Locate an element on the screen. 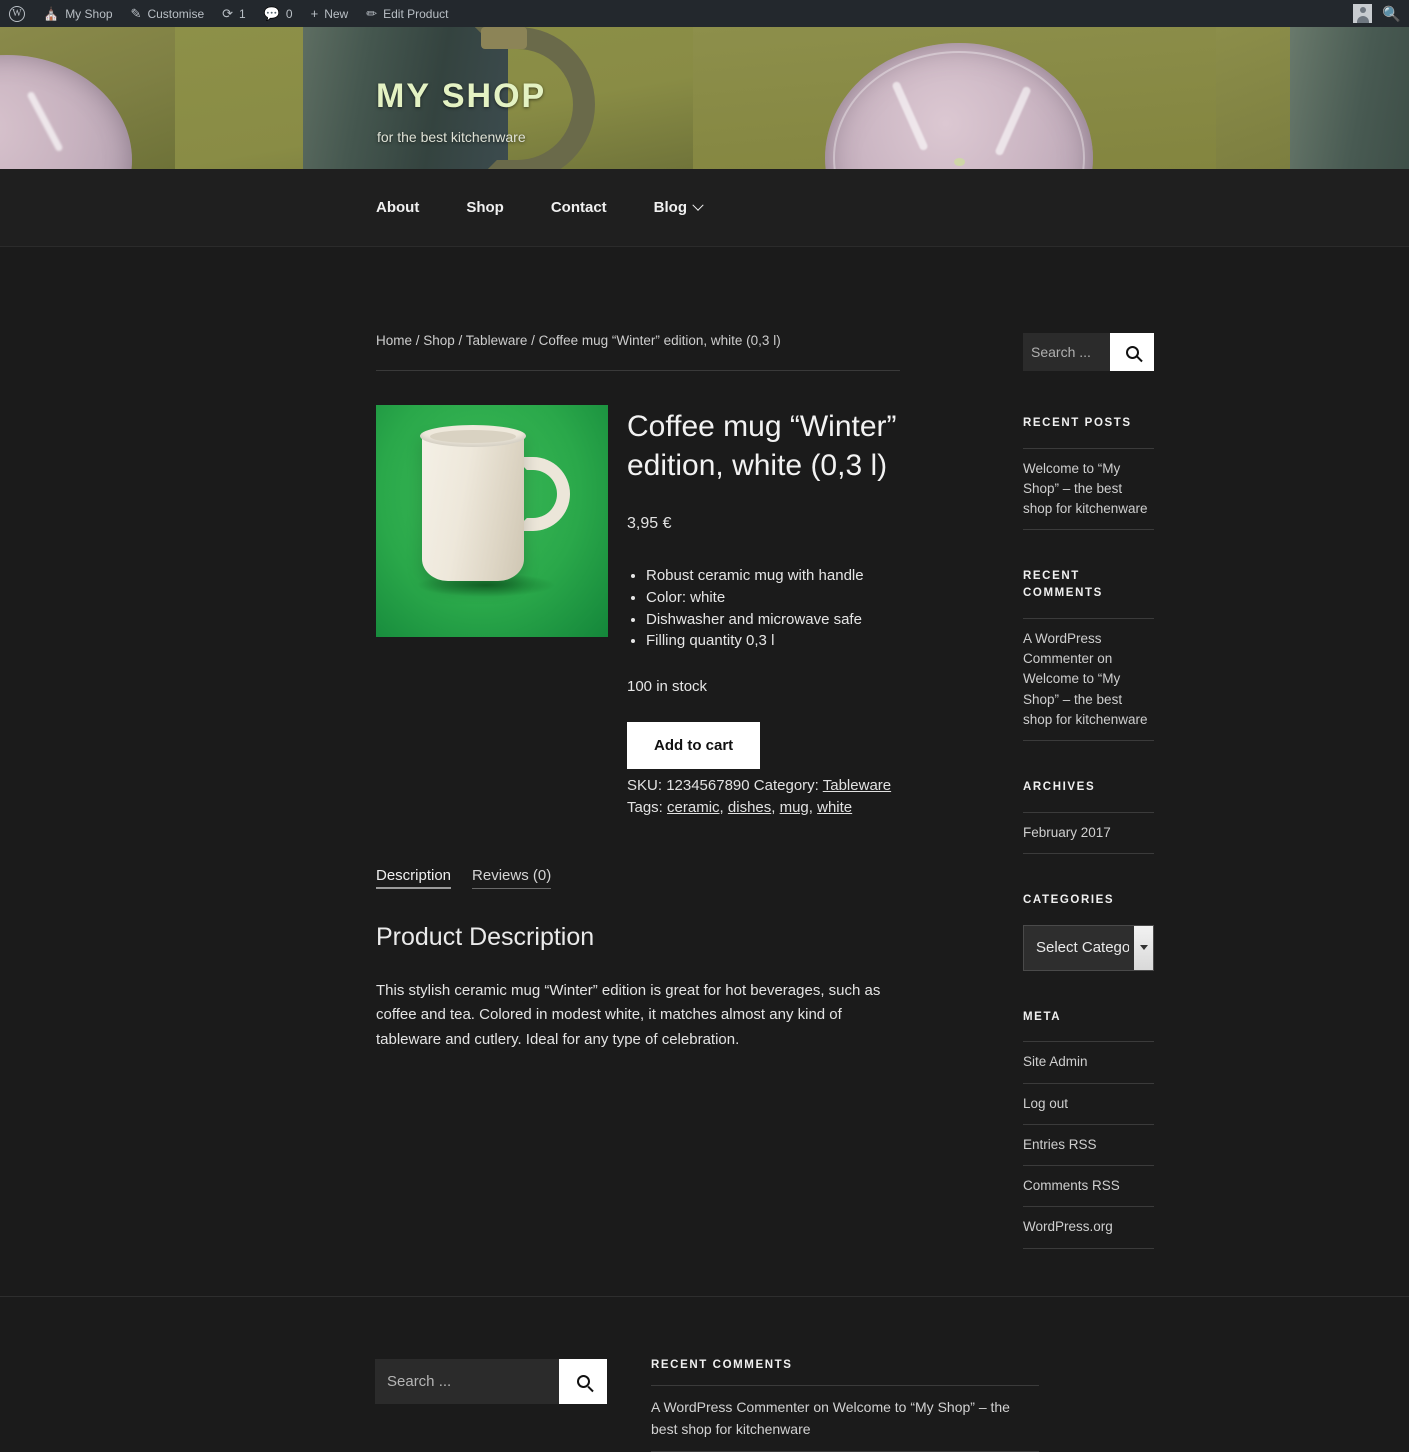 The image size is (1409, 1452). nav-item-blog: Blog is located at coordinates (678, 207).